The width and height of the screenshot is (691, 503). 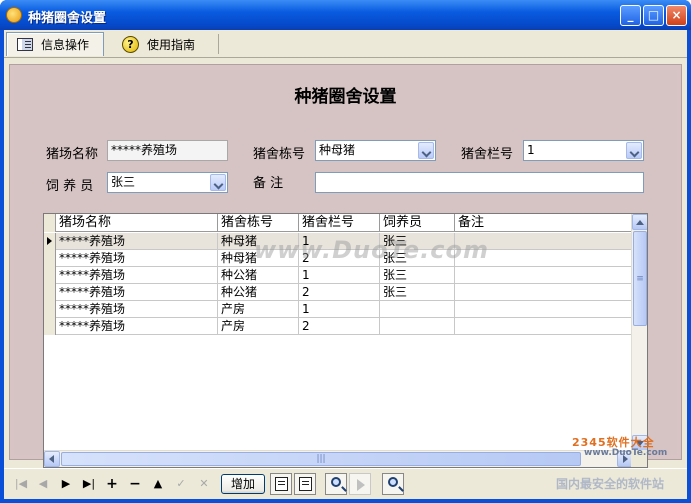 I want to click on tab-user-guide: ? 使用指南, so click(x=166, y=44).